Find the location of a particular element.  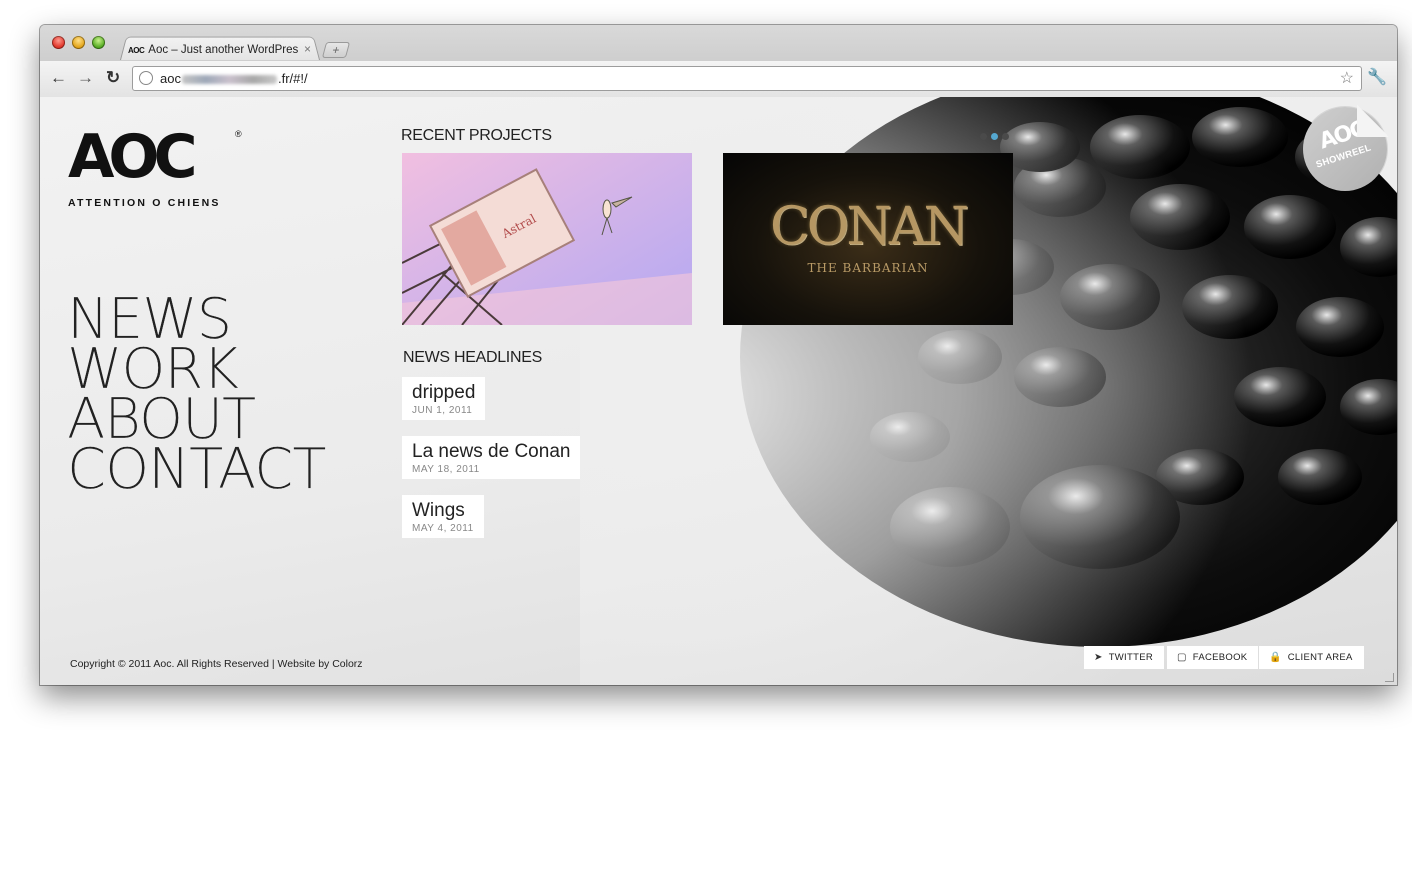

browser-toolbar: ← → ↻ aoc .fr/#!/ ☆ 🔧 is located at coordinates (718, 79).